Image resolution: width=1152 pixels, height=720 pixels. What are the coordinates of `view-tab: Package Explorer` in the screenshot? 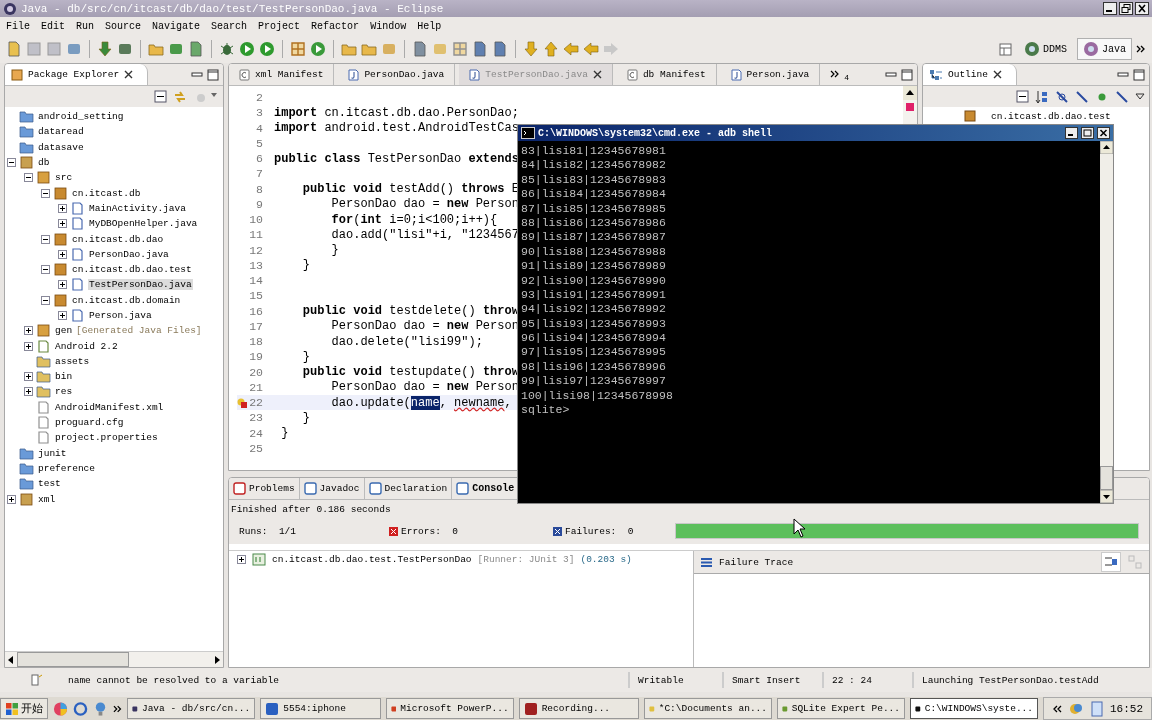 It's located at (77, 74).